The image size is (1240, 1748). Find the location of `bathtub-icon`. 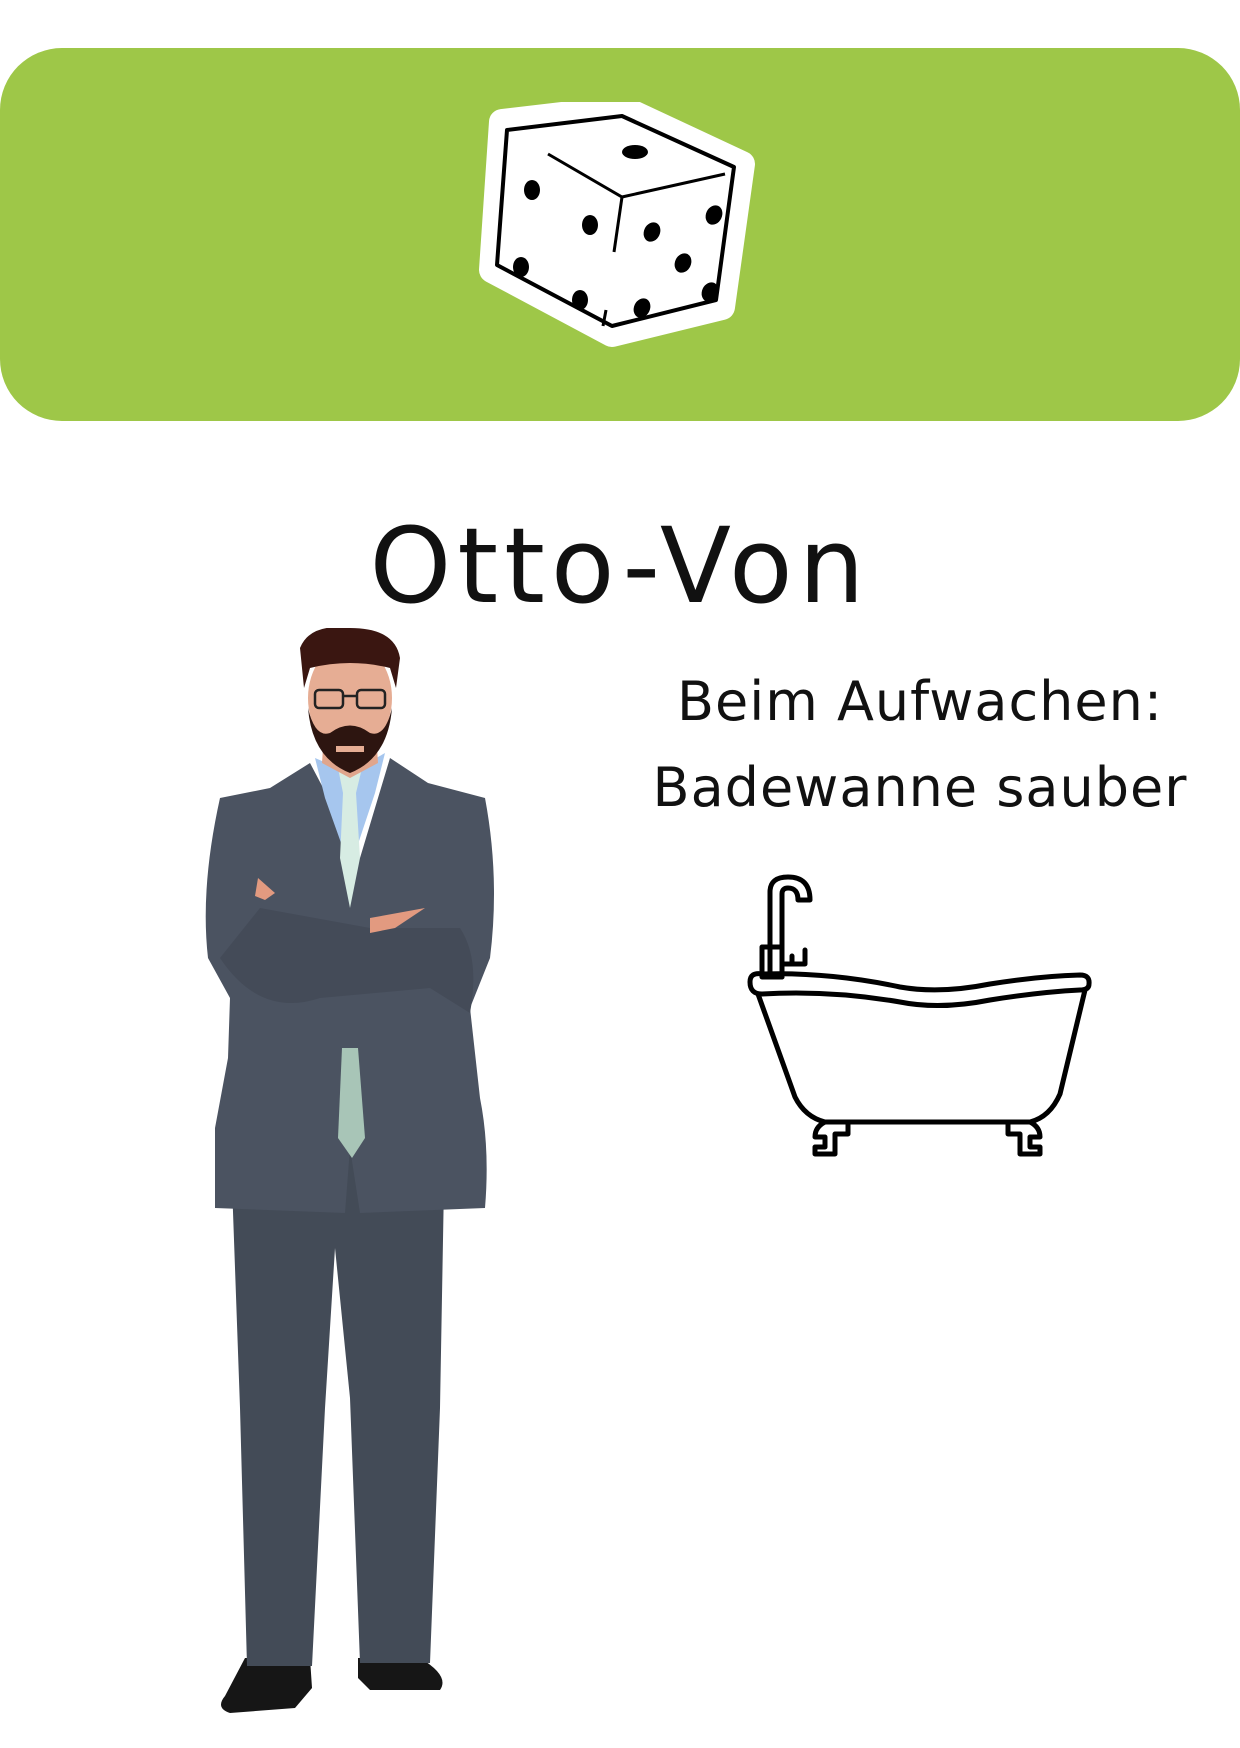

bathtub-icon is located at coordinates (919, 1015).